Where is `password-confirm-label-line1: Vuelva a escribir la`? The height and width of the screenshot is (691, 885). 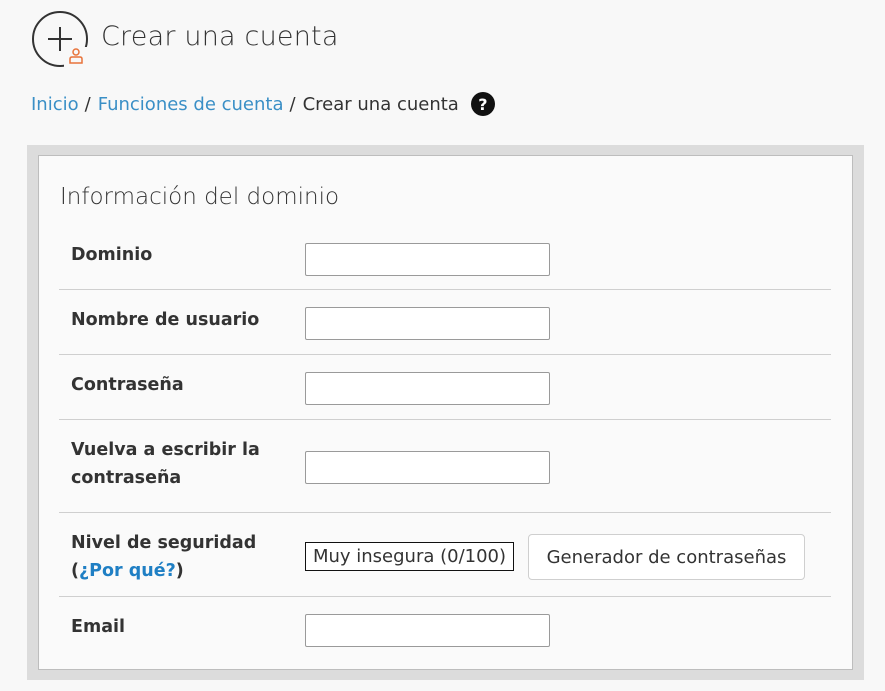
password-confirm-label-line1: Vuelva a escribir la is located at coordinates (165, 450).